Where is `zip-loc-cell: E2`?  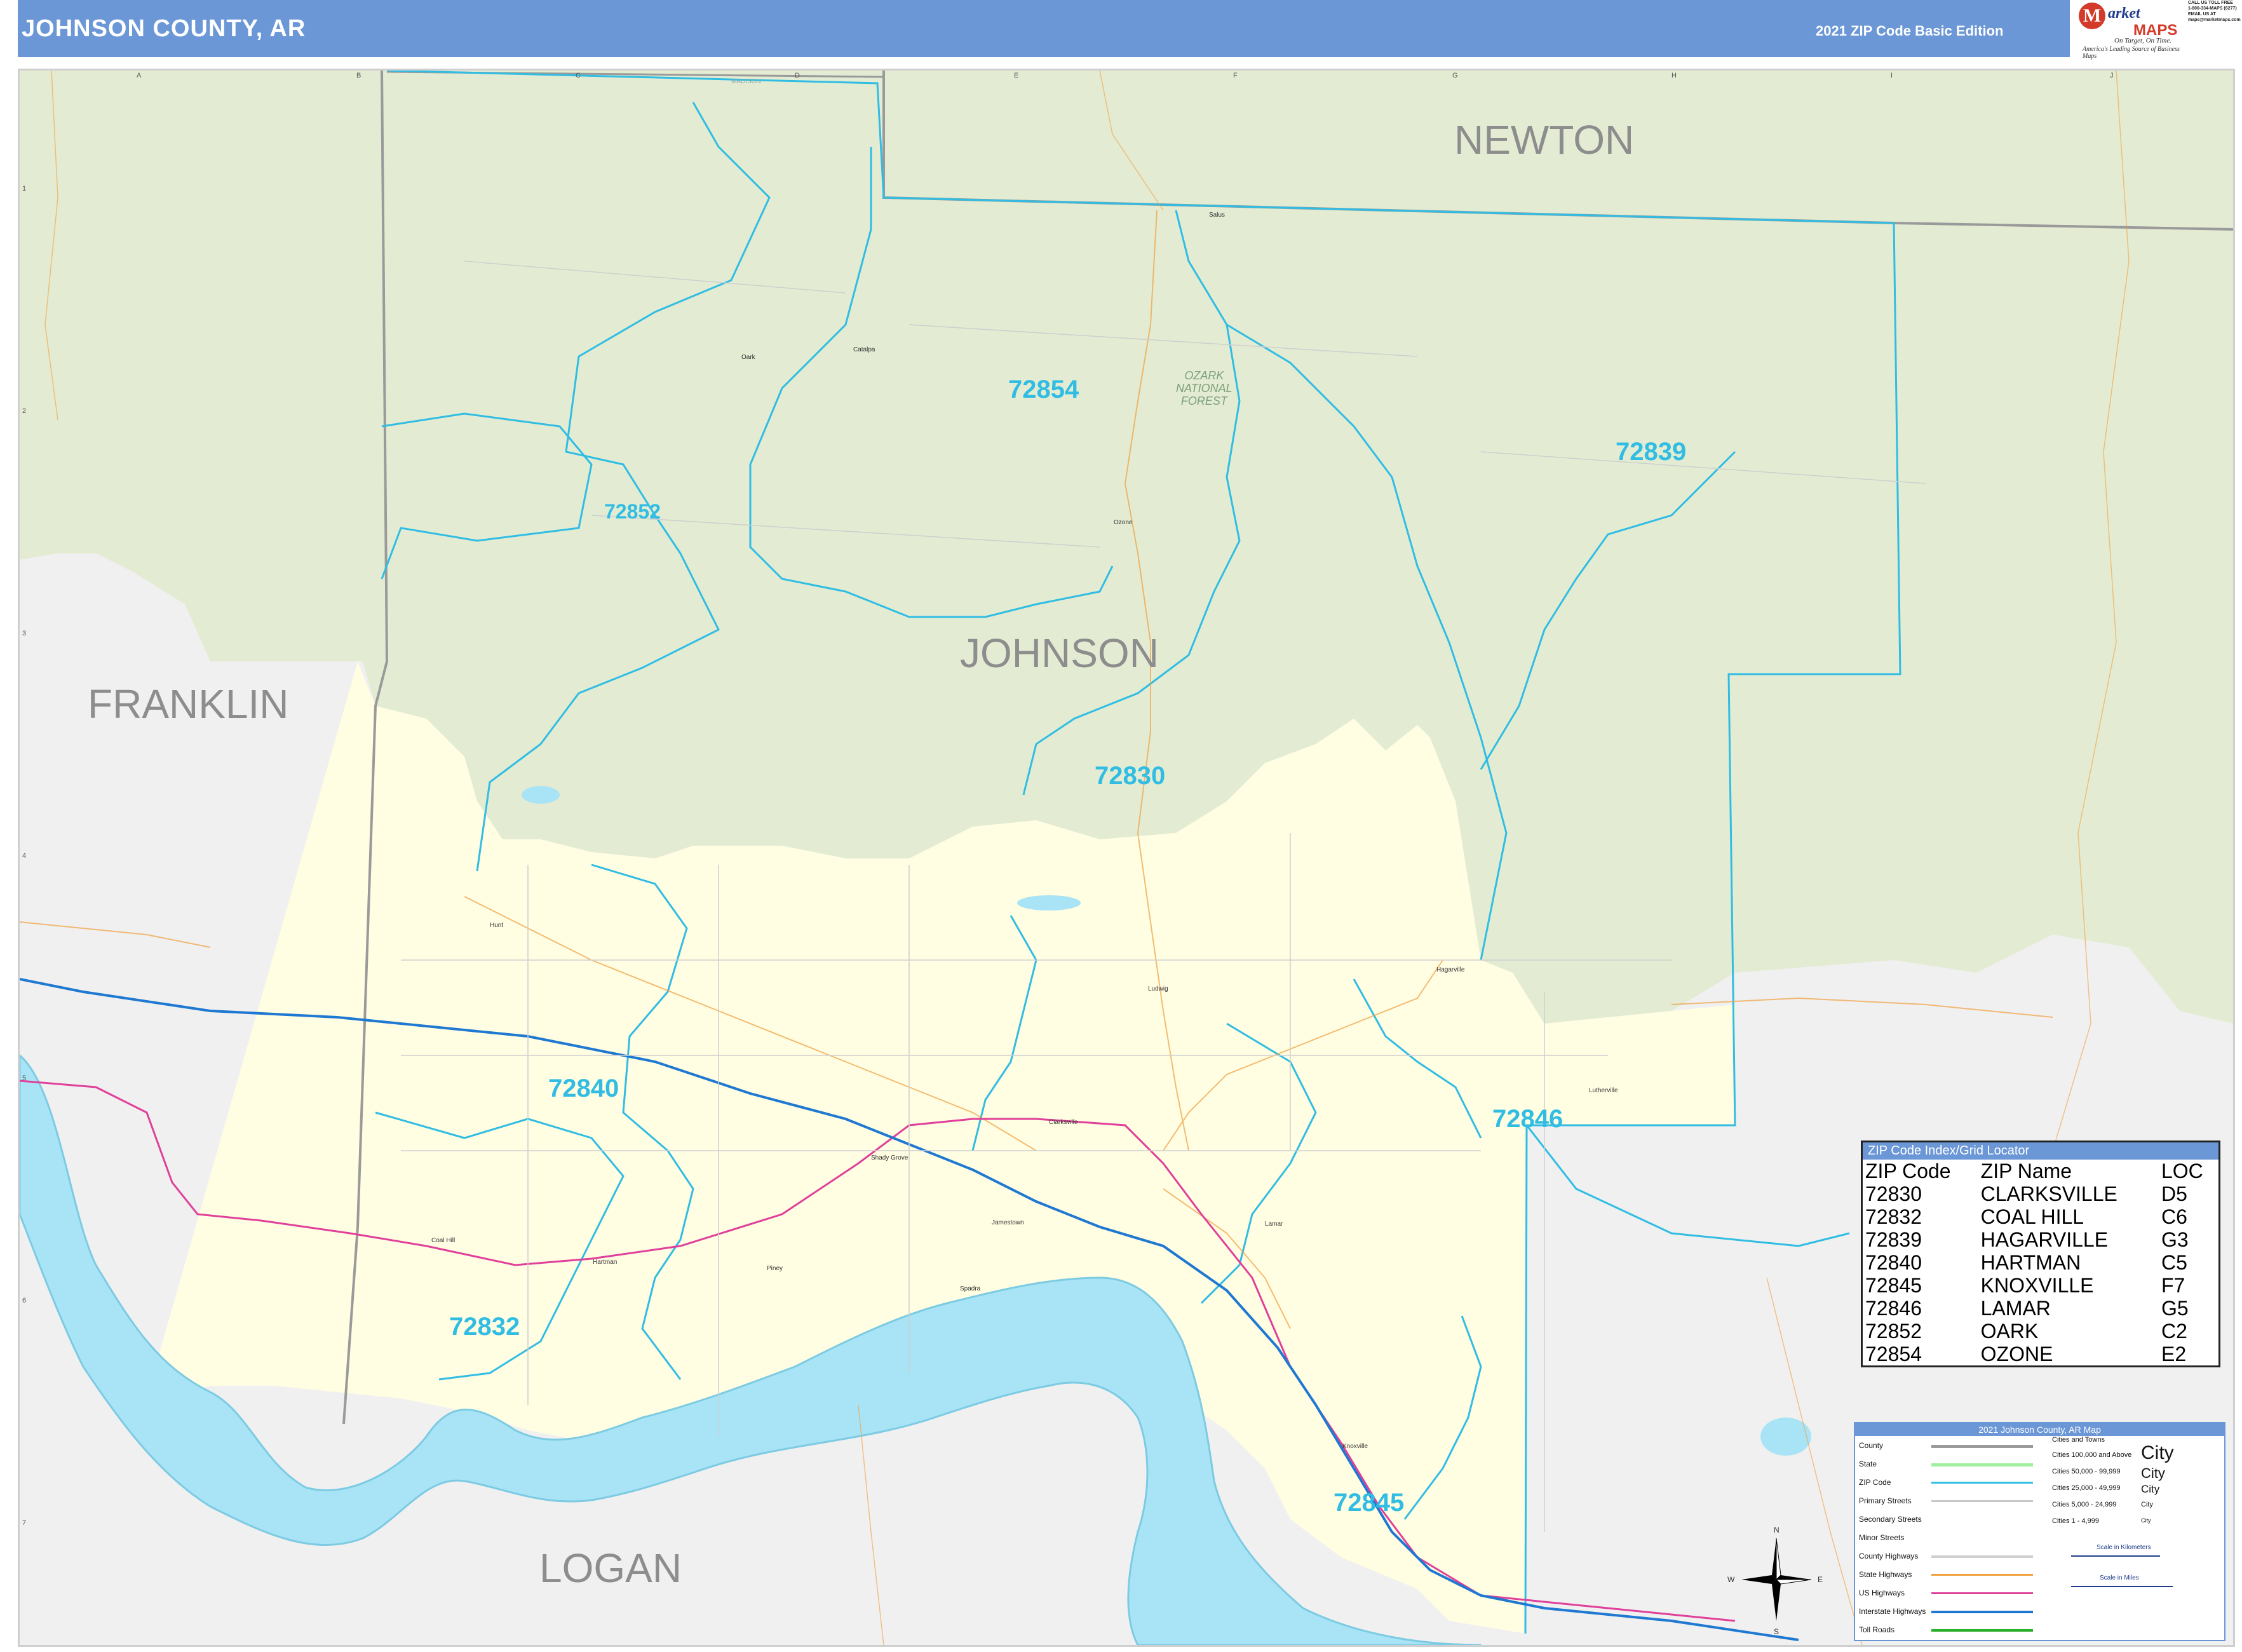
zip-loc-cell: E2 is located at coordinates (2174, 1354).